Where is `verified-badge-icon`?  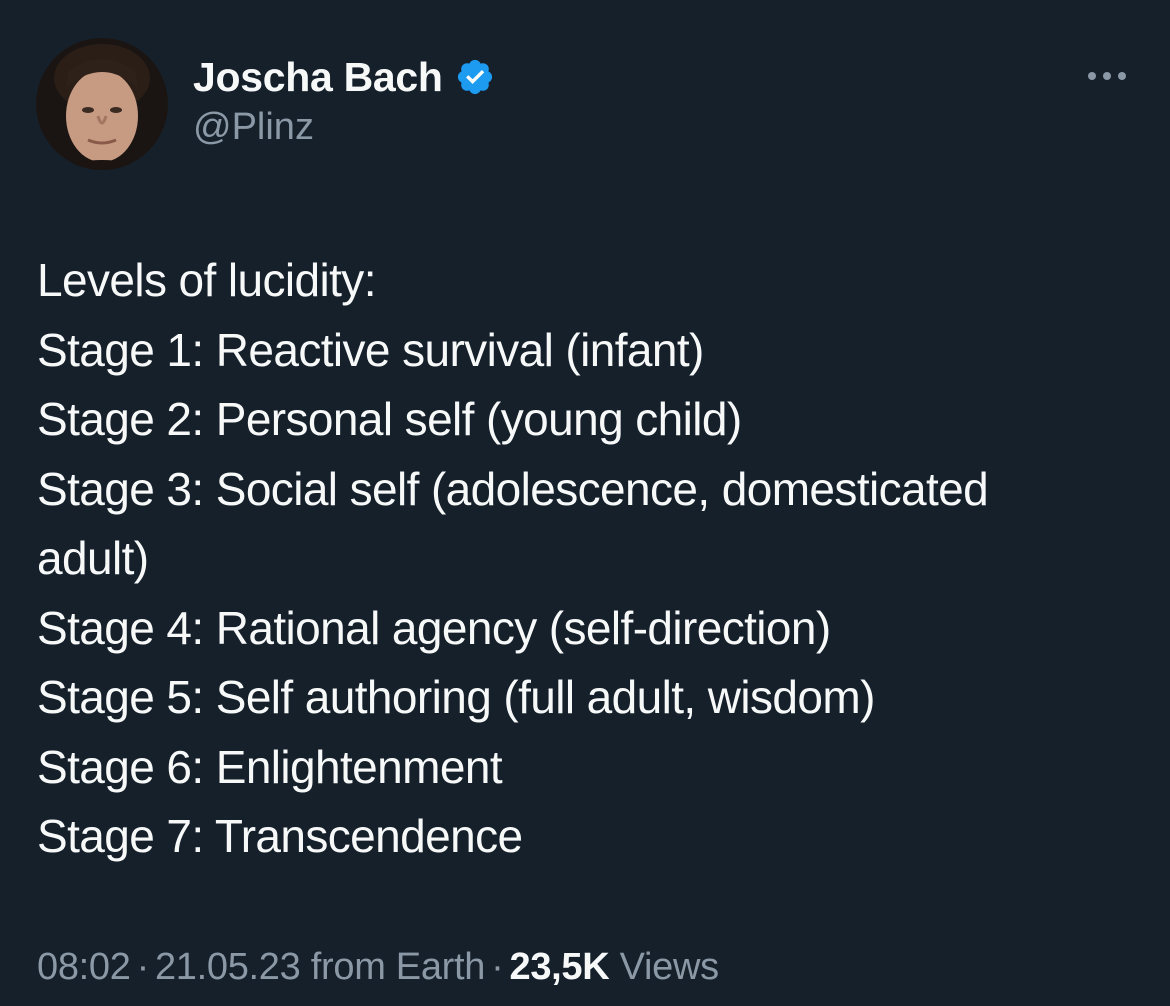 verified-badge-icon is located at coordinates (475, 77).